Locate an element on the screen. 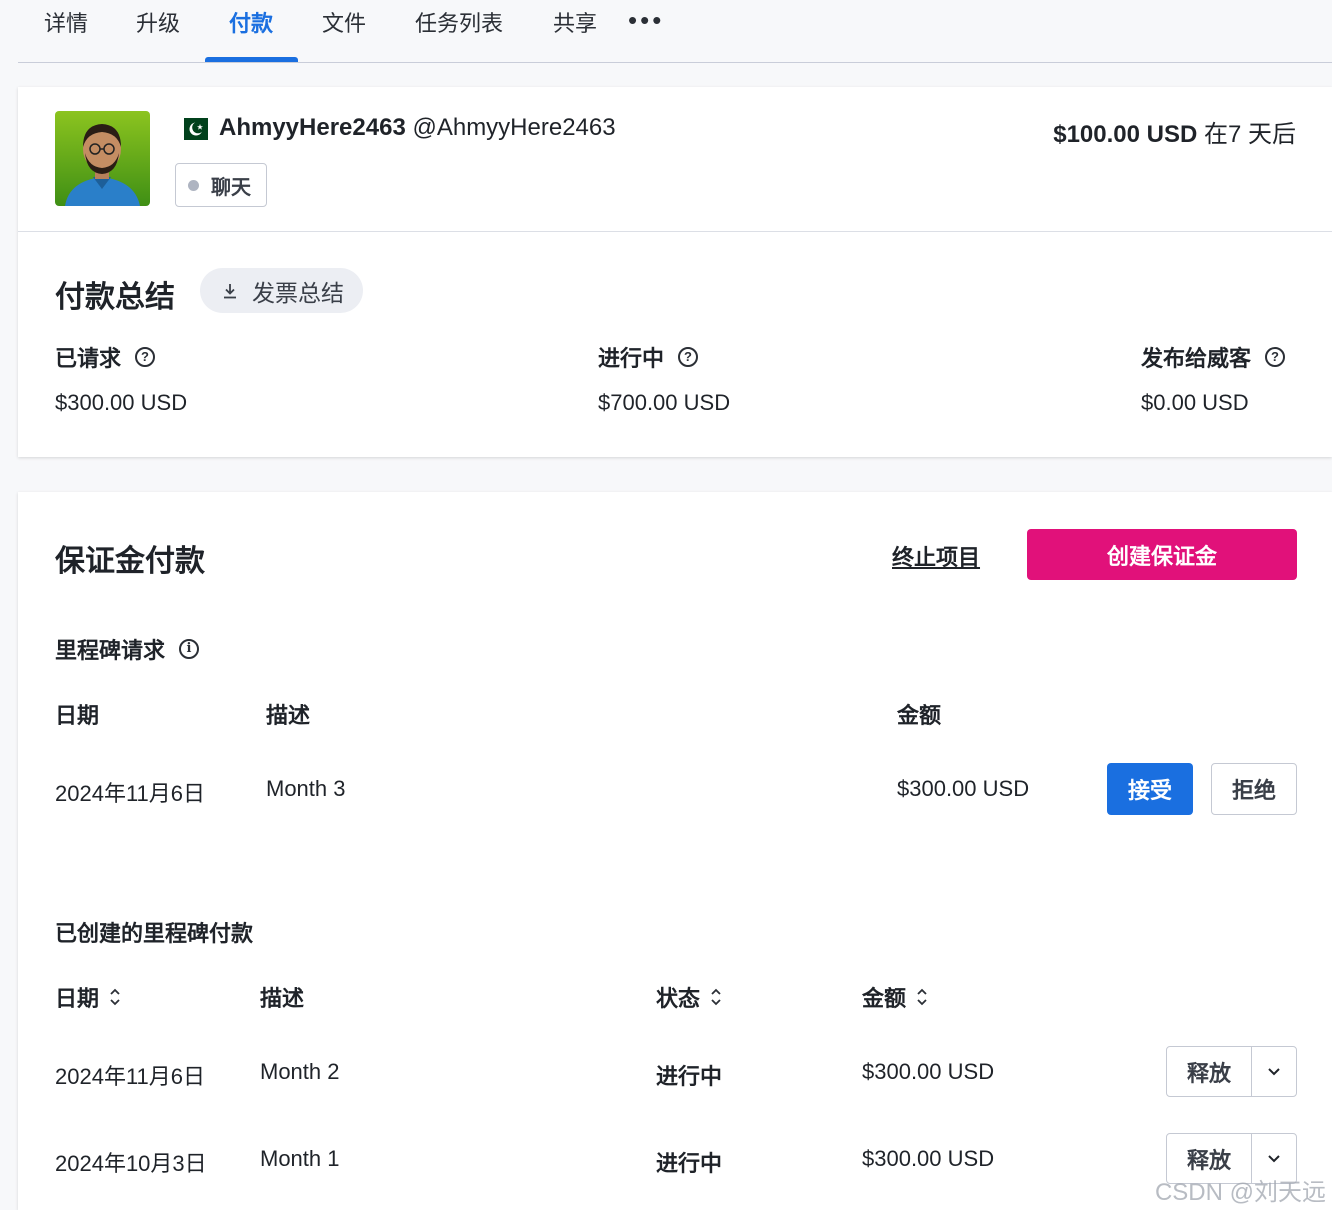 The width and height of the screenshot is (1332, 1210). tab-details: 详情 is located at coordinates (66, 22).